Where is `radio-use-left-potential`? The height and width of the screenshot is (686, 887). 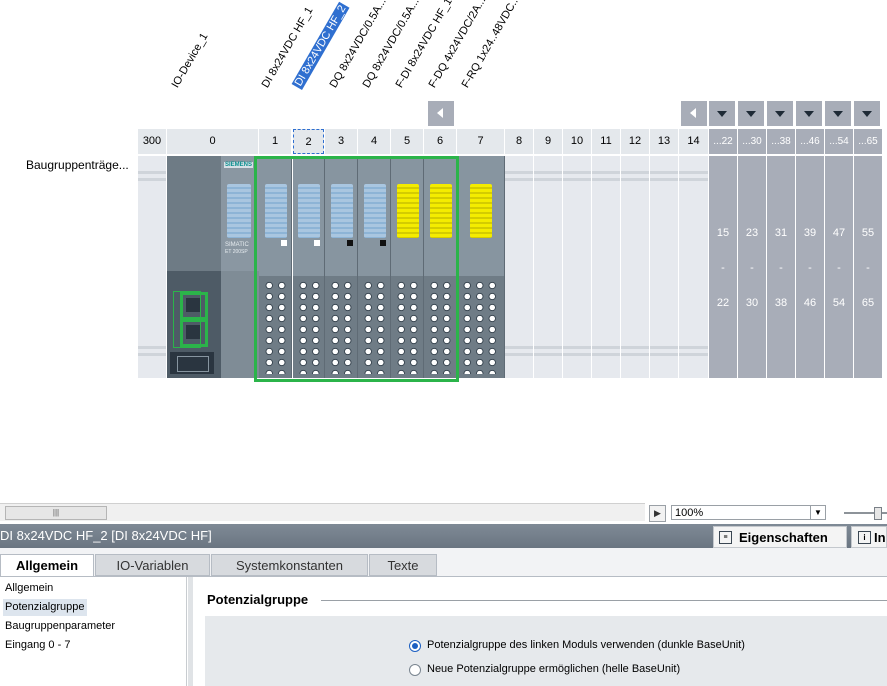
radio-use-left-potential is located at coordinates (415, 646).